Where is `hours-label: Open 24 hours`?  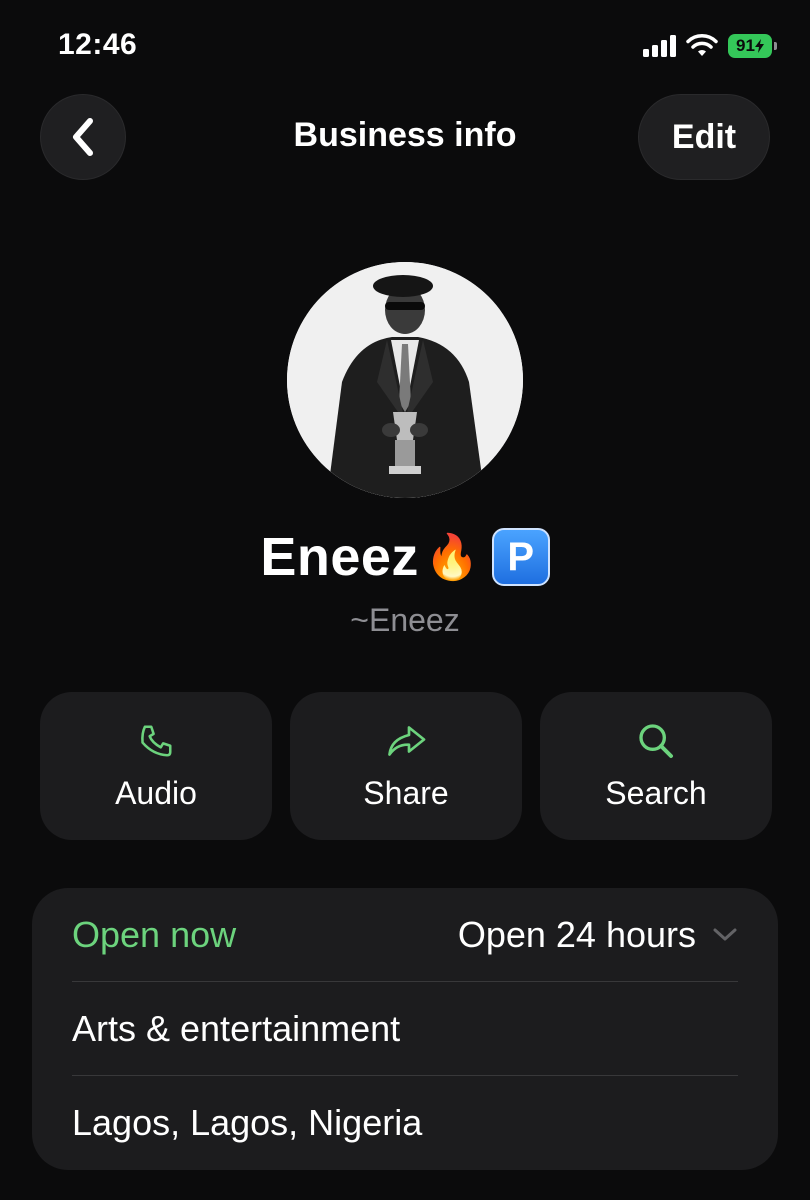 hours-label: Open 24 hours is located at coordinates (576, 934).